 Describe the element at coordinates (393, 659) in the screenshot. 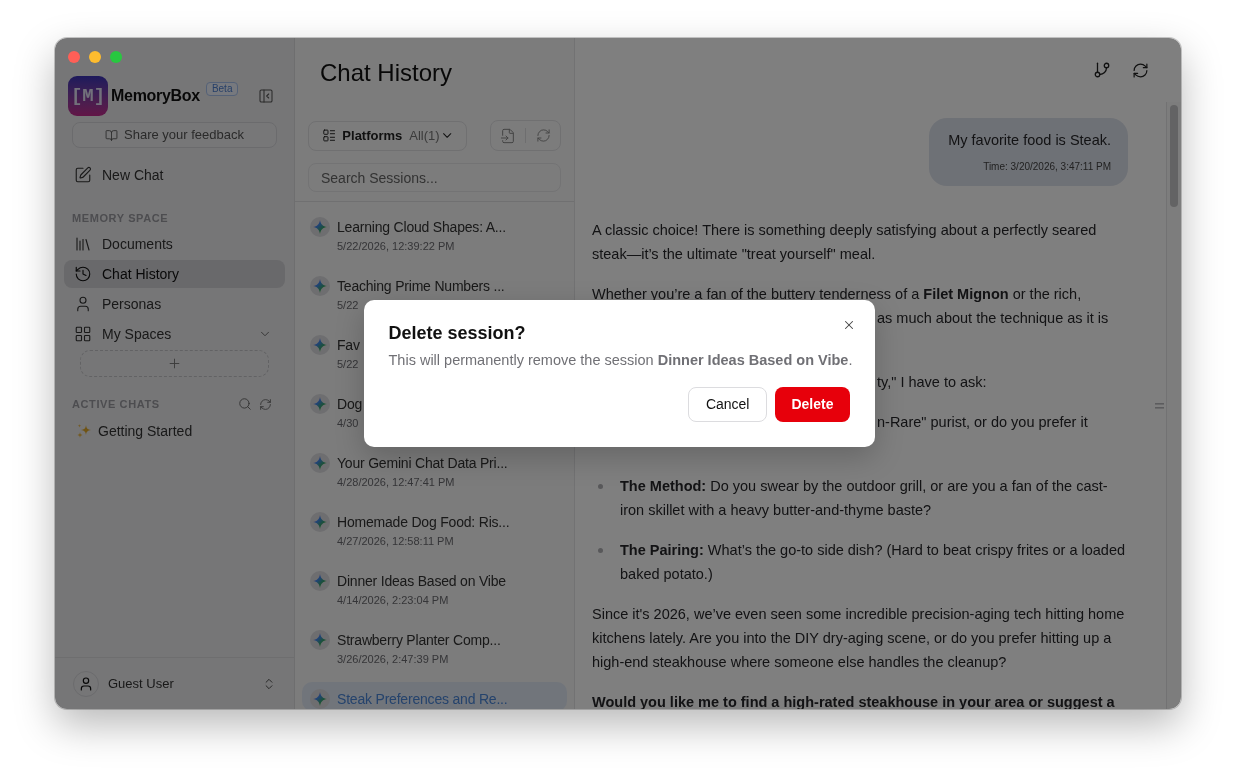

I see `session-date: 3/26/2026, 2:47:39 PM` at that location.